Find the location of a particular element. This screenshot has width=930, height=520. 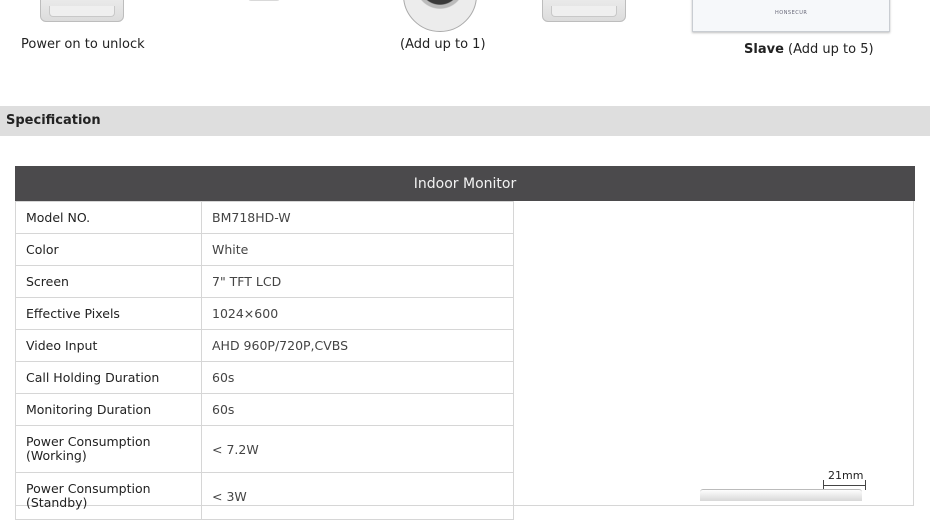

table-row: Call Holding Duration 60s is located at coordinates (264, 377).